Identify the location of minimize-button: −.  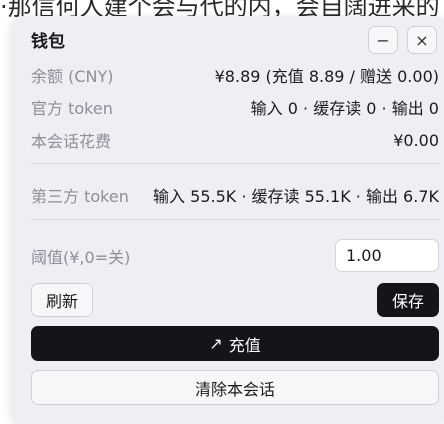
(383, 40).